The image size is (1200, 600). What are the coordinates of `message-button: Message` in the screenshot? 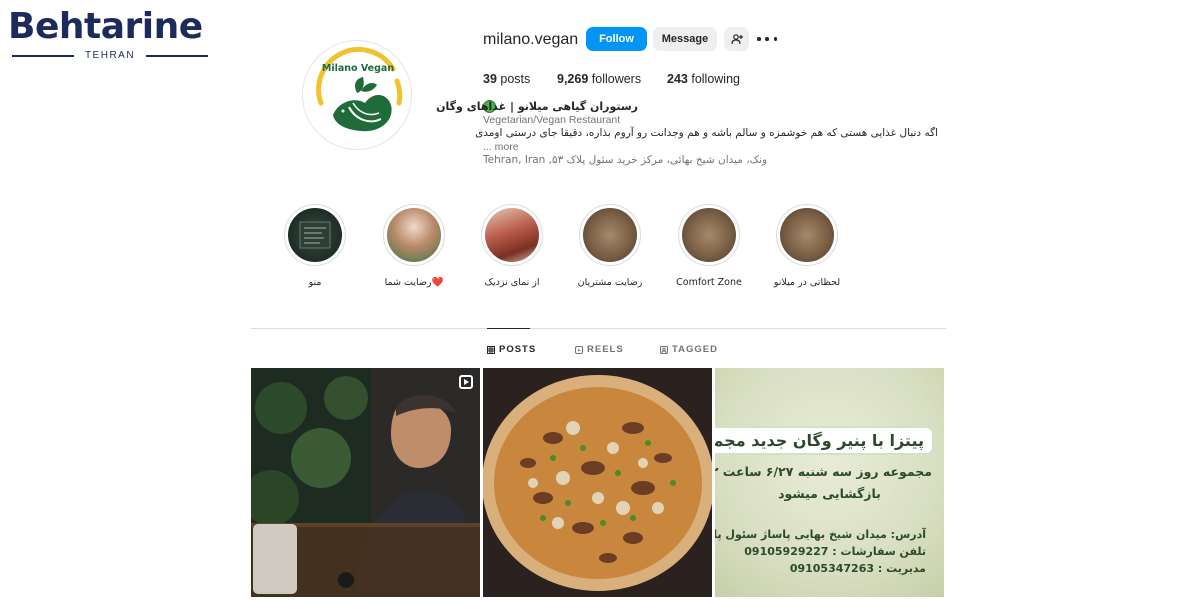 It's located at (685, 39).